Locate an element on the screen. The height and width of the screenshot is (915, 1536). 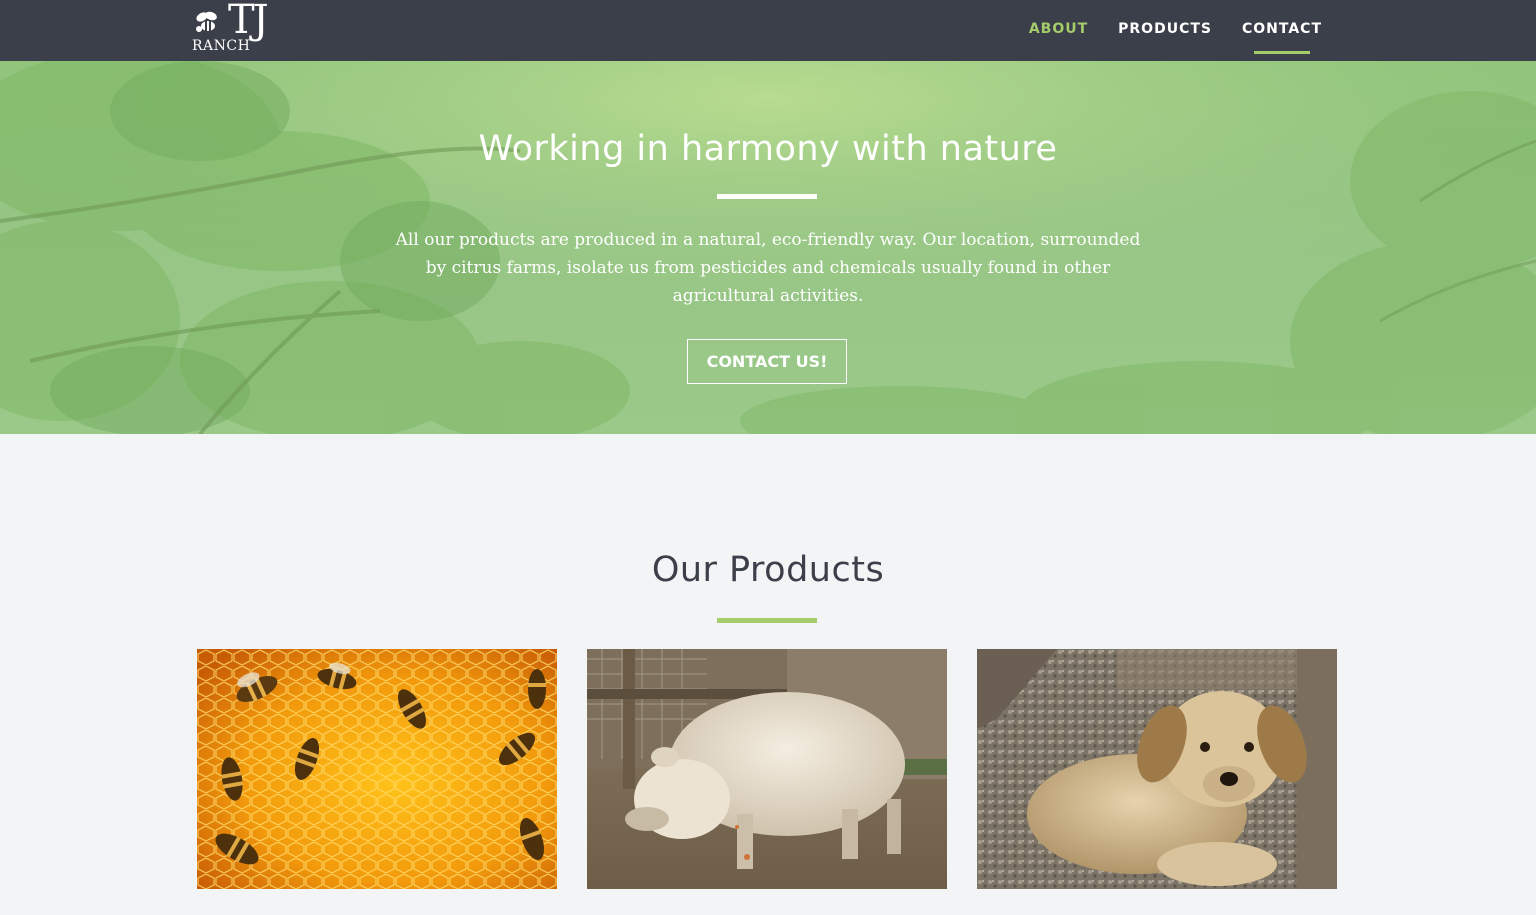
product-card-honey is located at coordinates (377, 769).